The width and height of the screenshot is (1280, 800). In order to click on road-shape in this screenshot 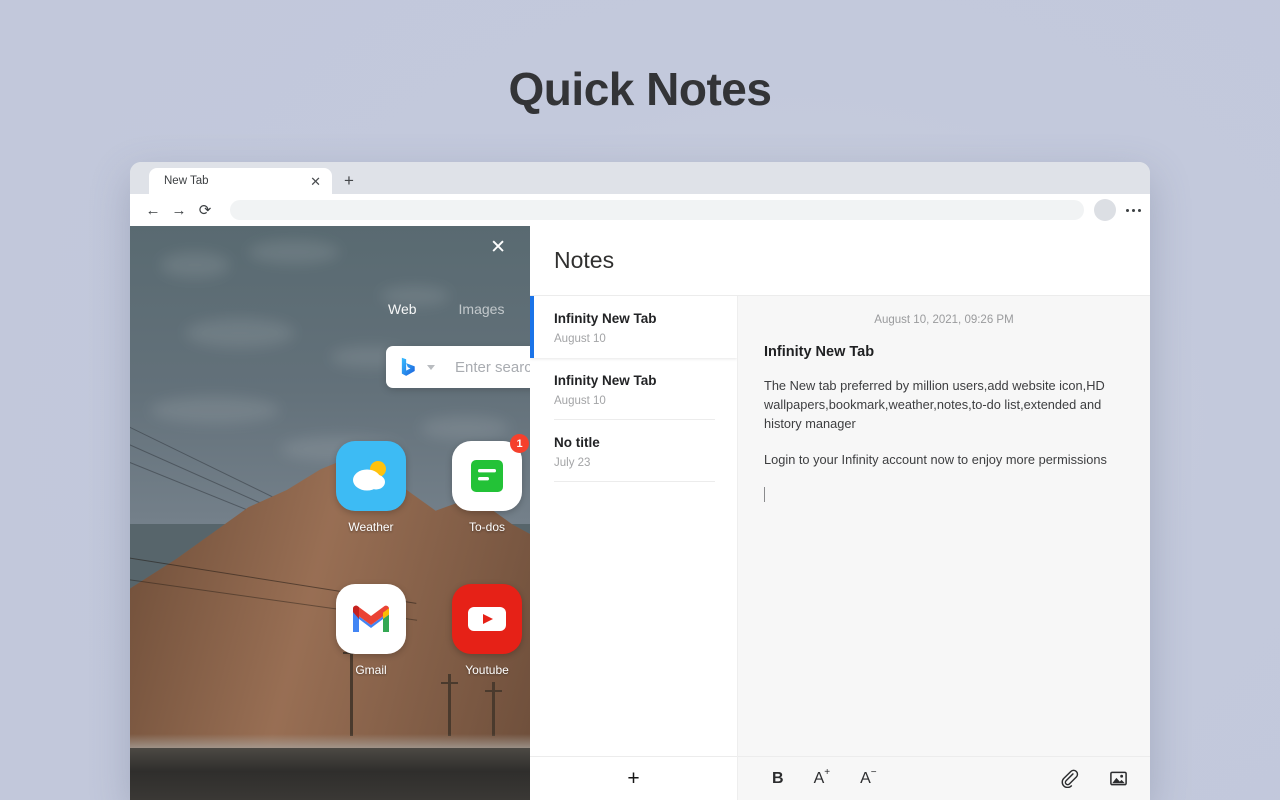, I will do `click(330, 774)`.